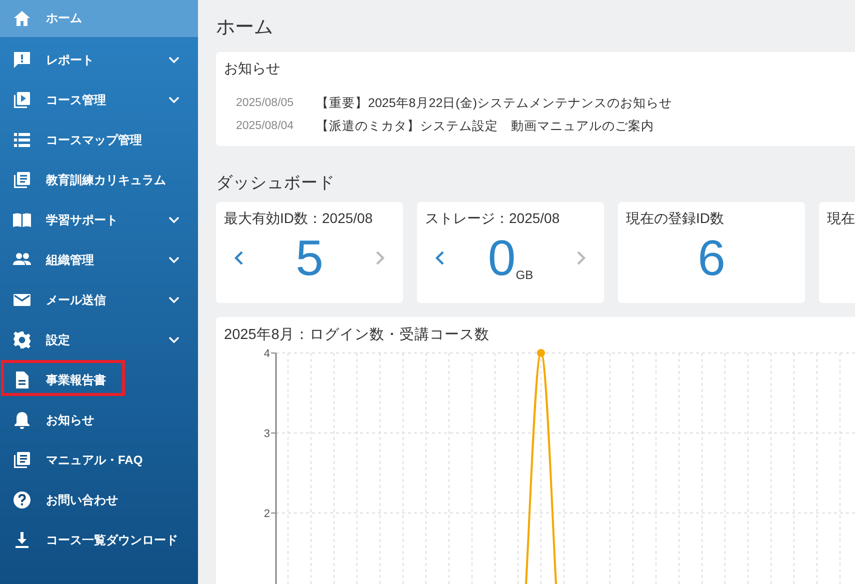 Image resolution: width=855 pixels, height=584 pixels. What do you see at coordinates (485, 126) in the screenshot?
I see `notice-link: 【派遣のミカタ】システム設定 動画マニュアルのご案内` at bounding box center [485, 126].